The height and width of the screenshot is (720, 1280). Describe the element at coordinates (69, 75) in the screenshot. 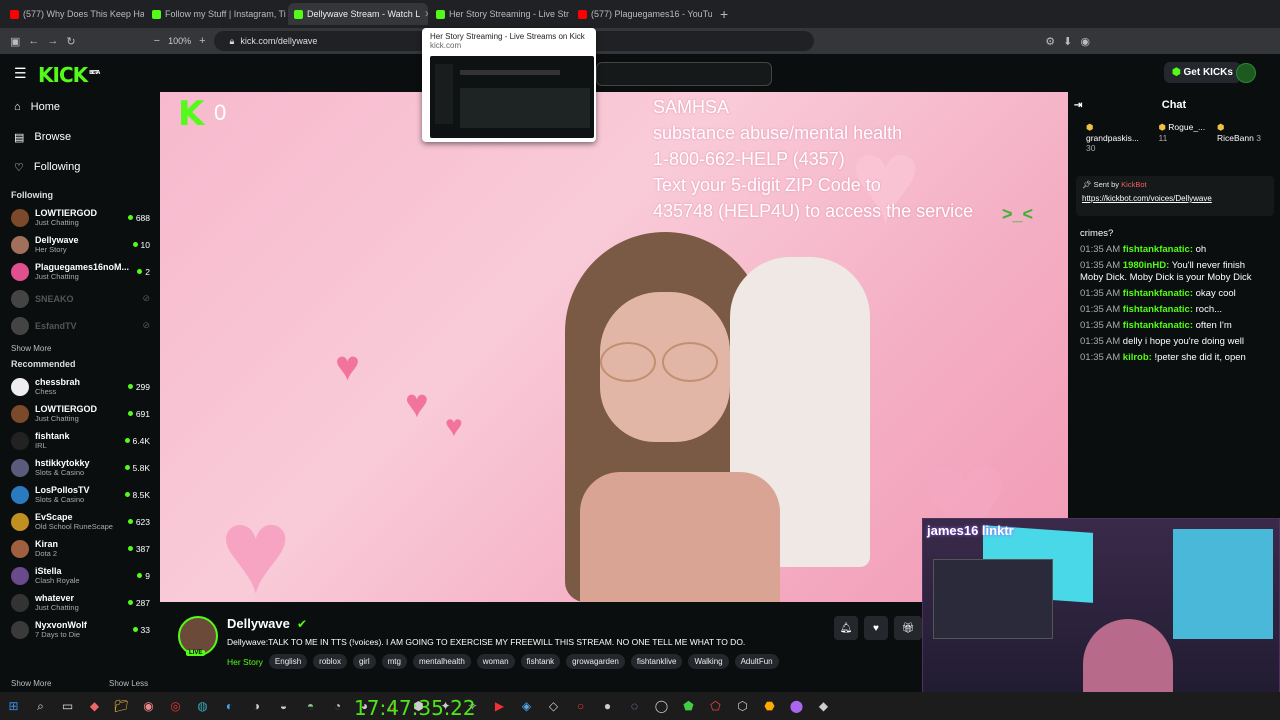

I see `kick-logo: KICK BETA` at that location.